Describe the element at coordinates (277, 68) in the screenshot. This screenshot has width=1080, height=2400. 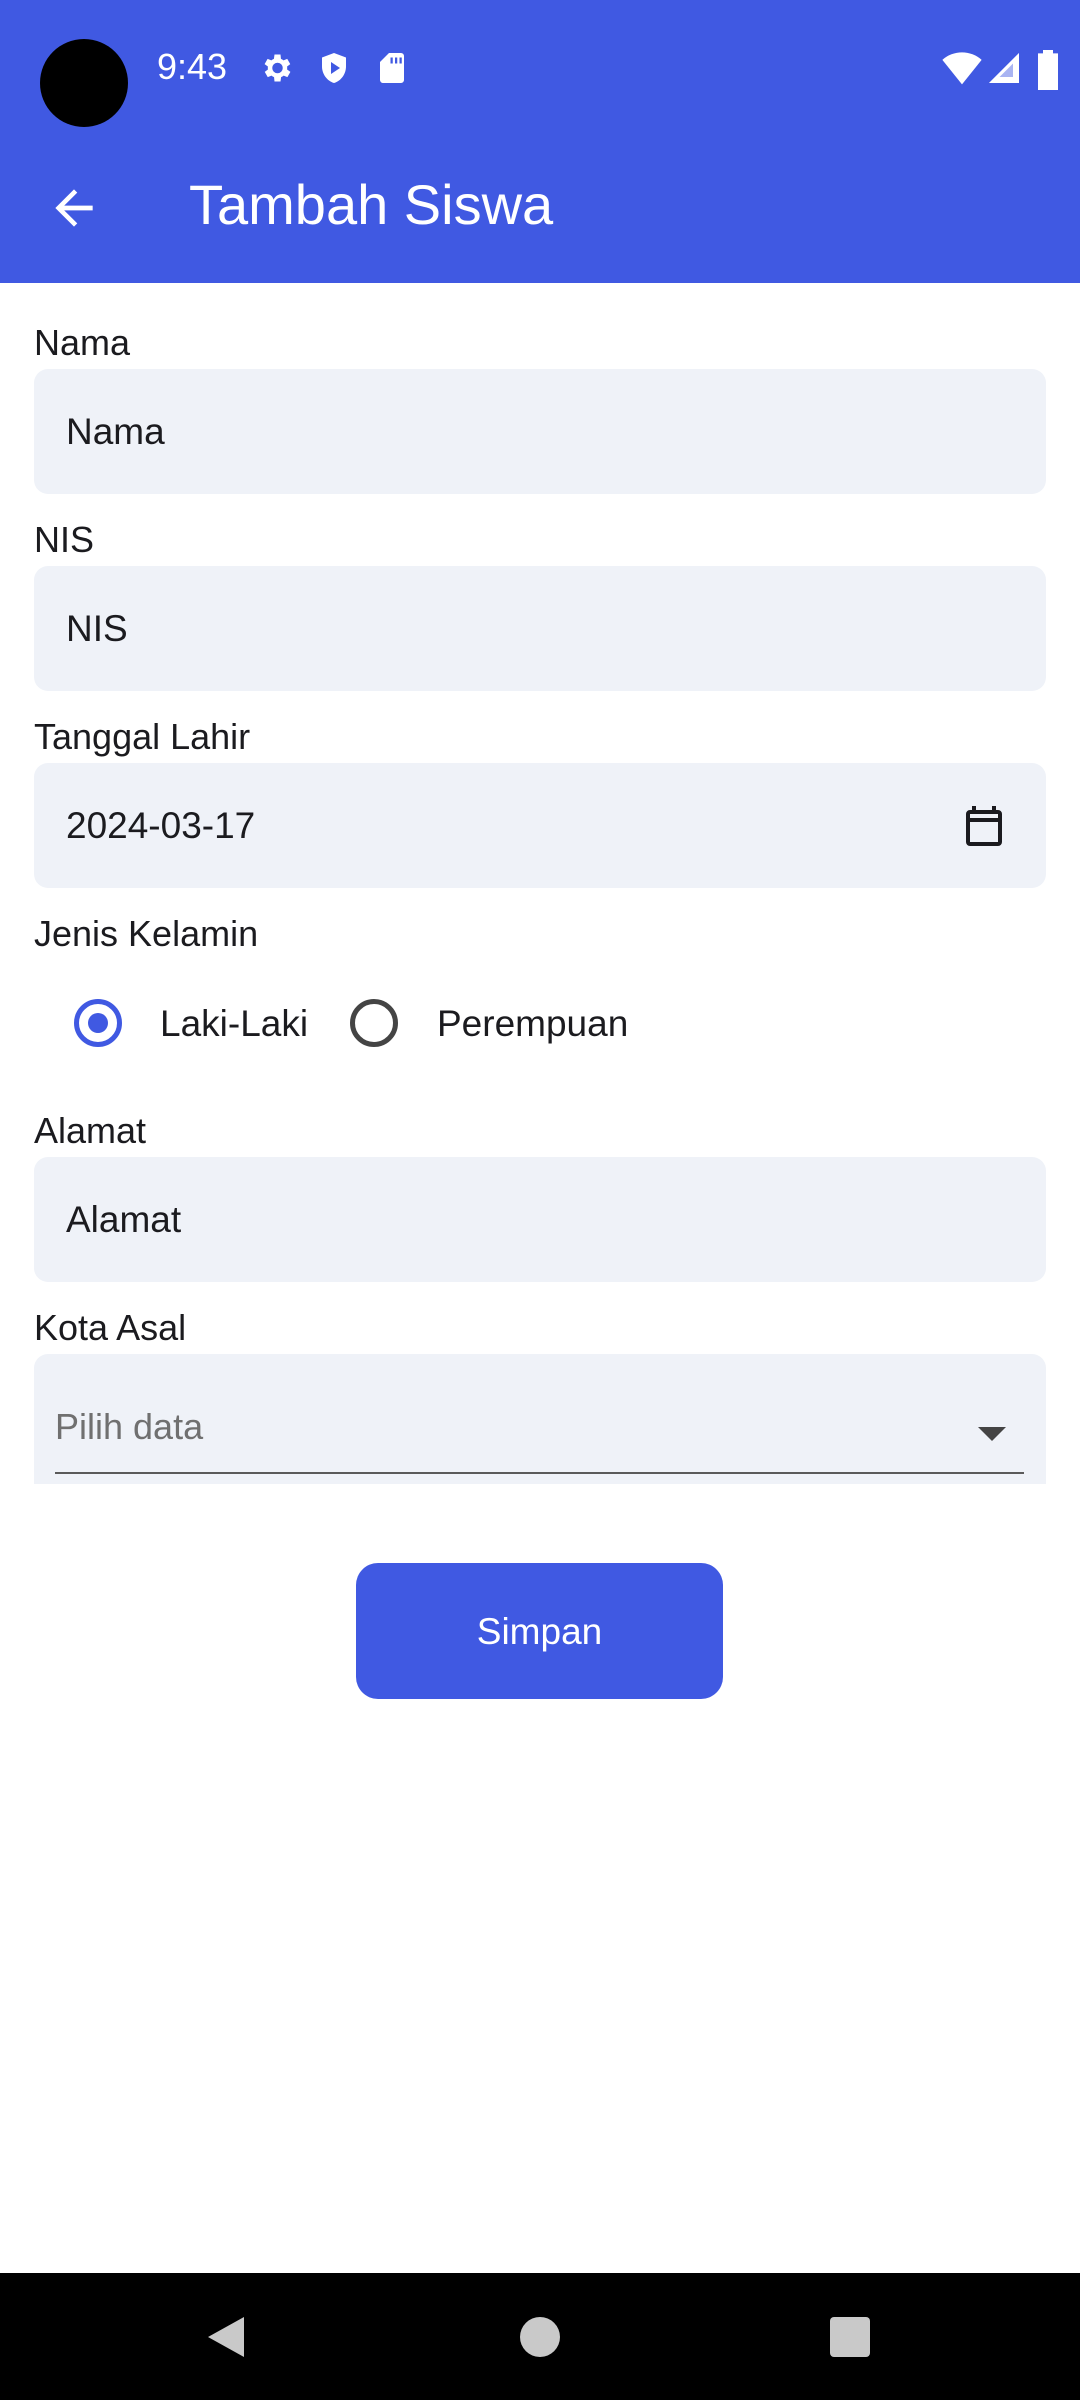
I see `gear-icon` at that location.